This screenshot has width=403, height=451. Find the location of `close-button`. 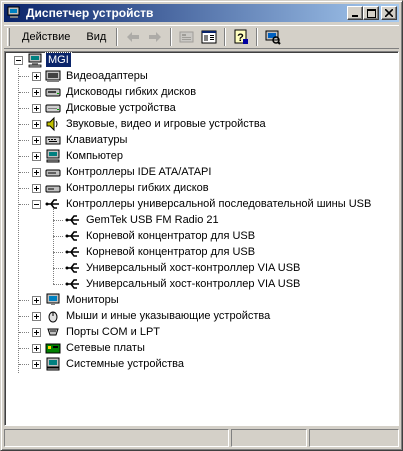

close-button is located at coordinates (389, 13).